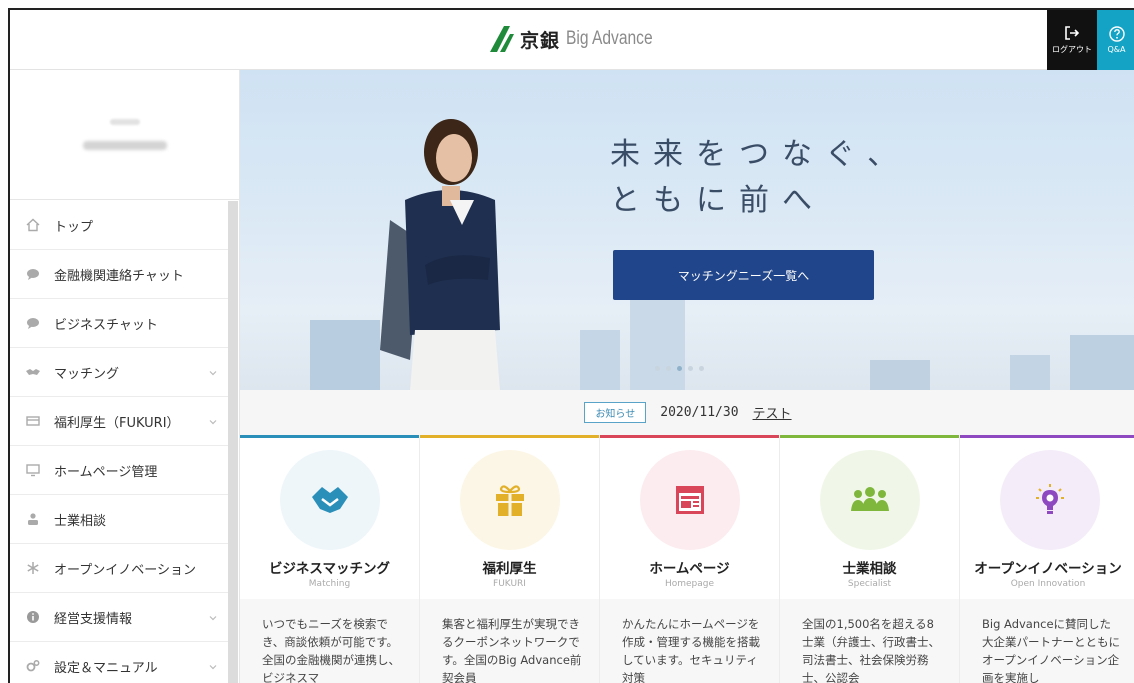  Describe the element at coordinates (580, 39) in the screenshot. I see `brand-logo: 京銀 Big Advance` at that location.